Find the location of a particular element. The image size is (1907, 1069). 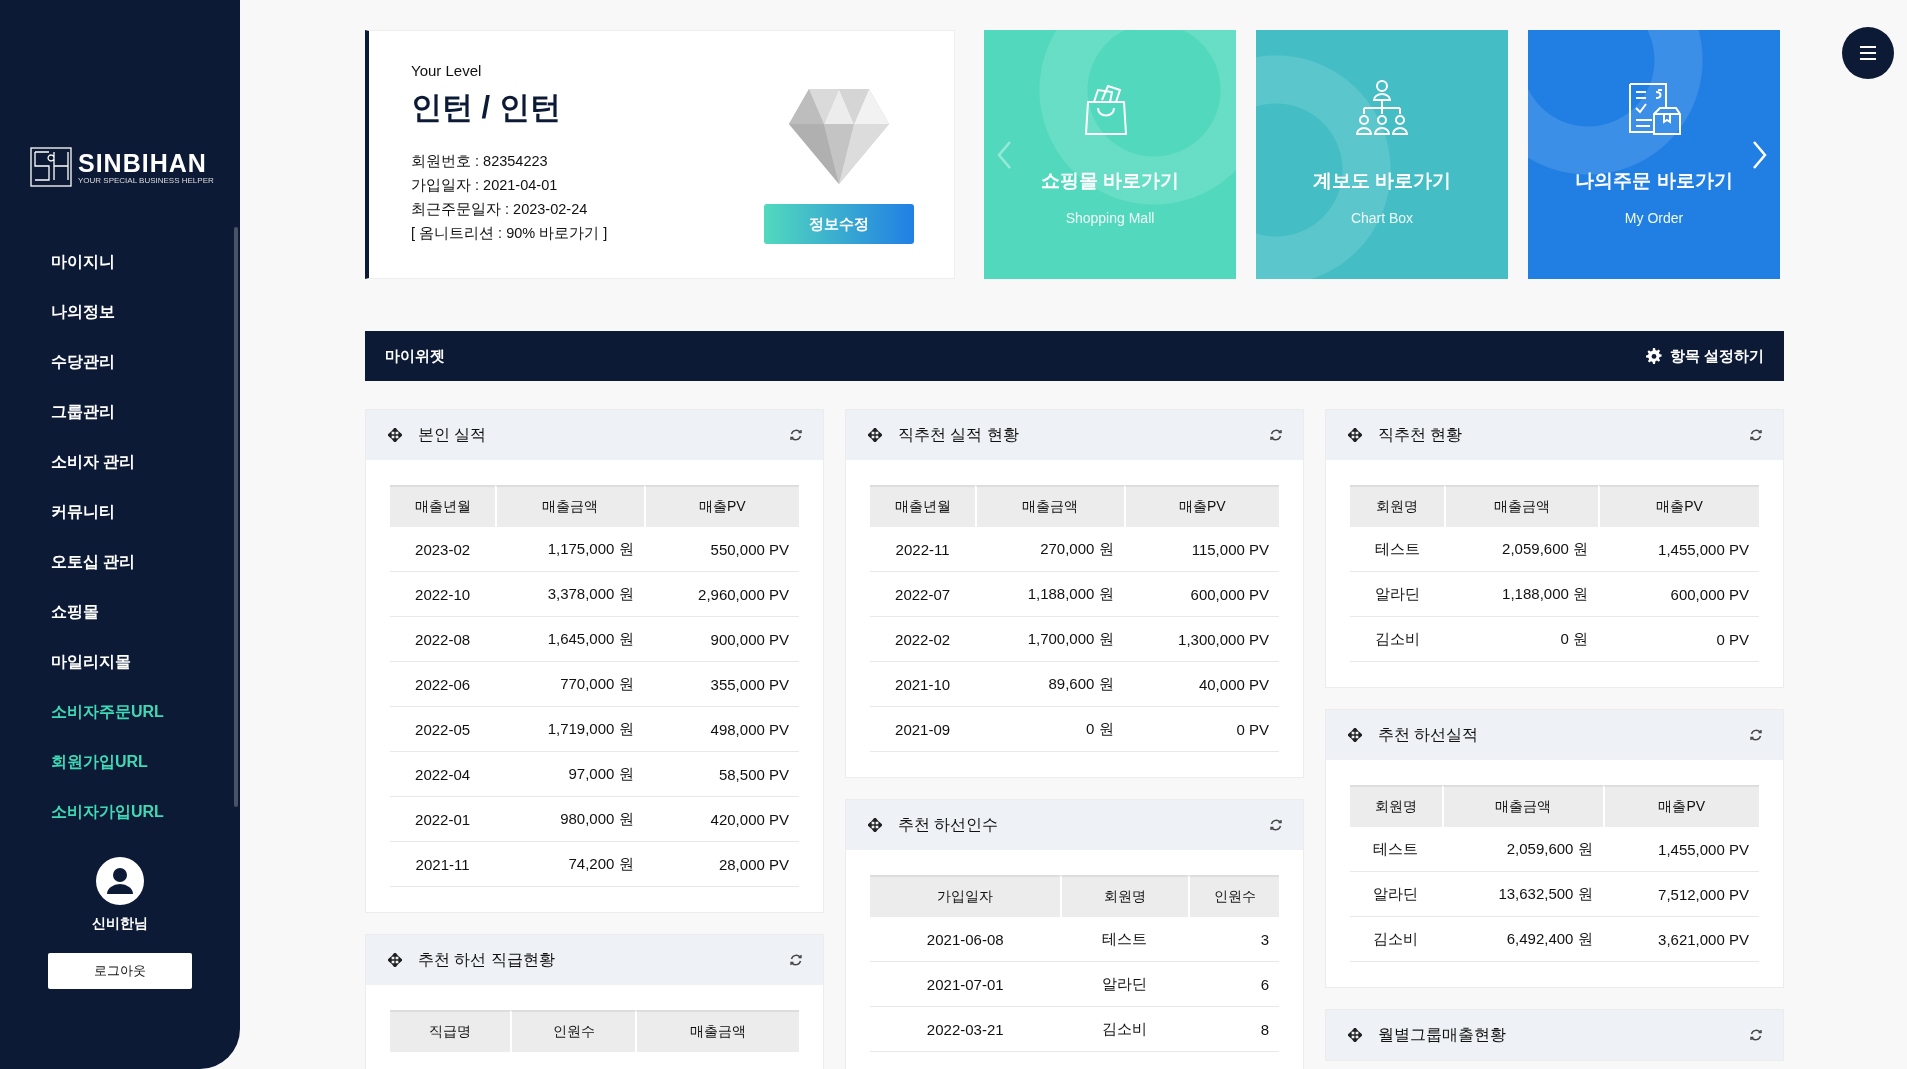

logo-icon is located at coordinates (51, 167).